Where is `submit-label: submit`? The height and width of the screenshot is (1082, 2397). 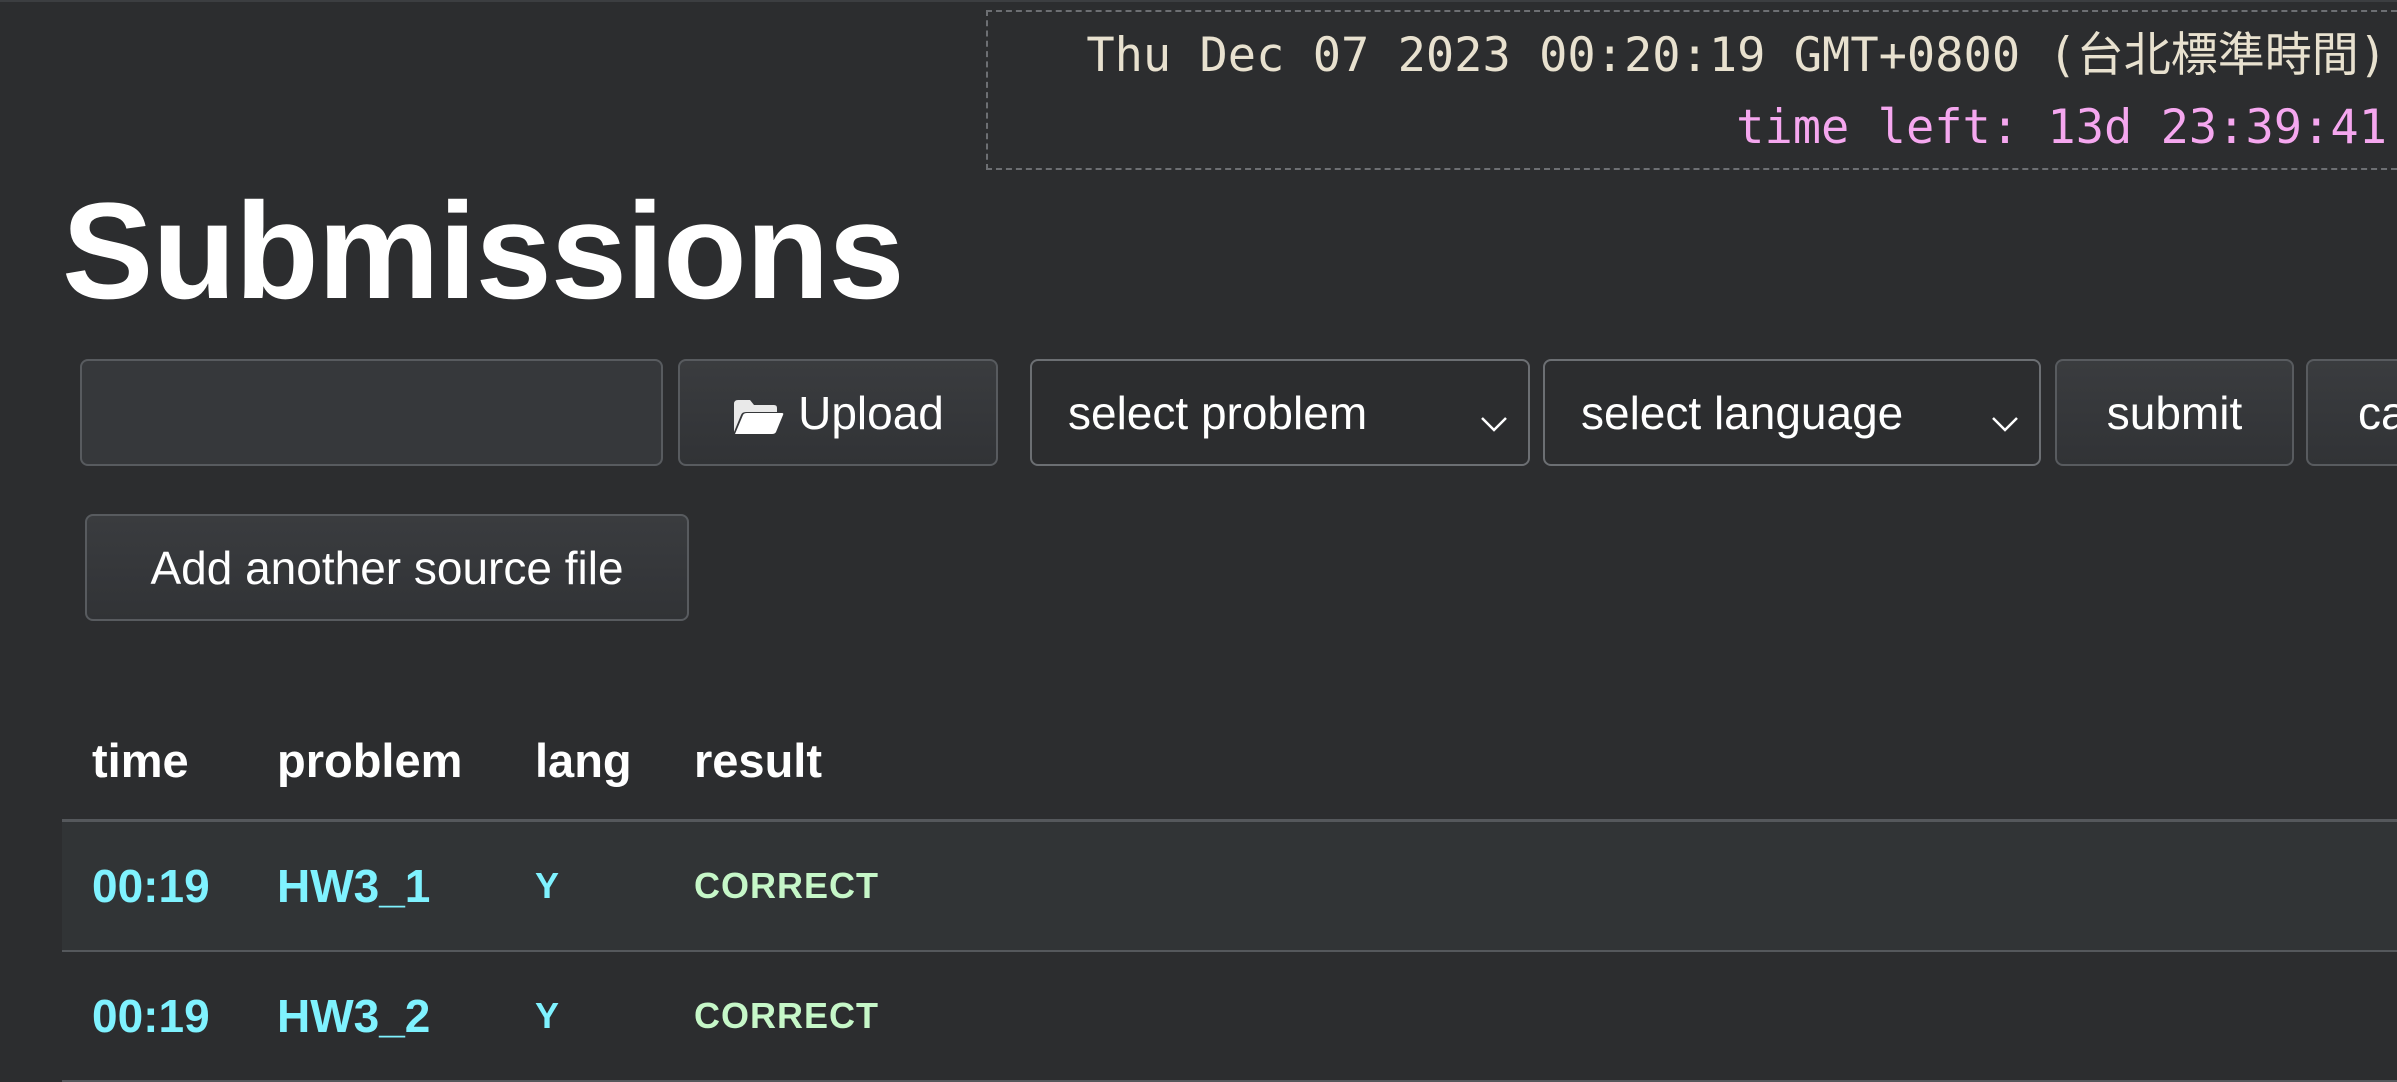 submit-label: submit is located at coordinates (2174, 412).